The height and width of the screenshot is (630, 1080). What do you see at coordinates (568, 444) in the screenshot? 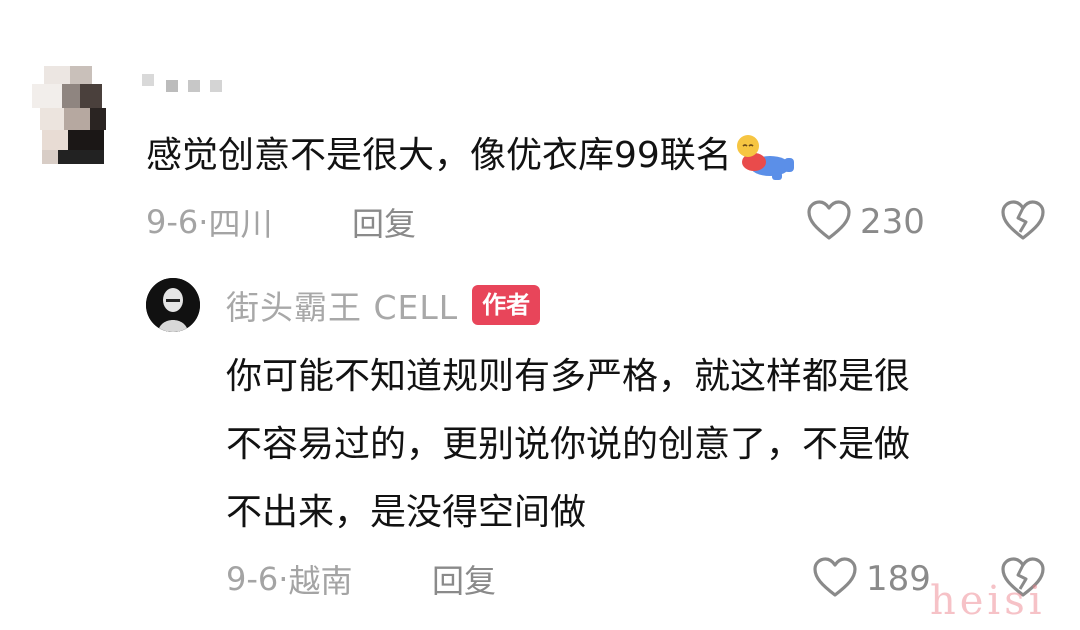
I see `reply-text-line: 不容易过的，更别说你说的创意了，不是做` at bounding box center [568, 444].